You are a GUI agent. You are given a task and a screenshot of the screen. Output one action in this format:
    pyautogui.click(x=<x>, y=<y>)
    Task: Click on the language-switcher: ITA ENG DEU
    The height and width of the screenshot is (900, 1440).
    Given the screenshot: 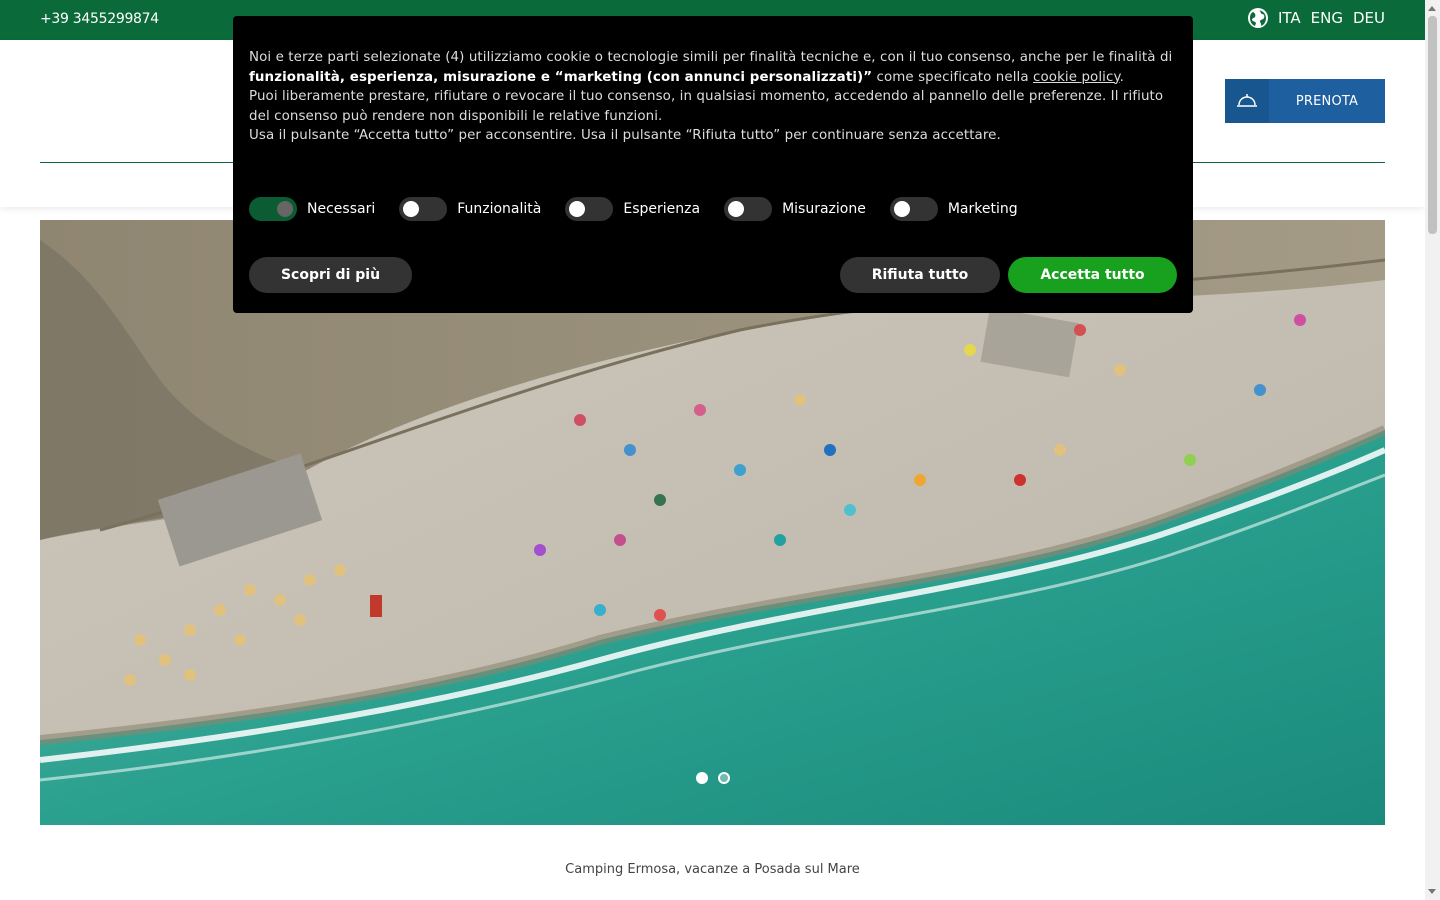 What is the action you would take?
    pyautogui.click(x=1316, y=18)
    